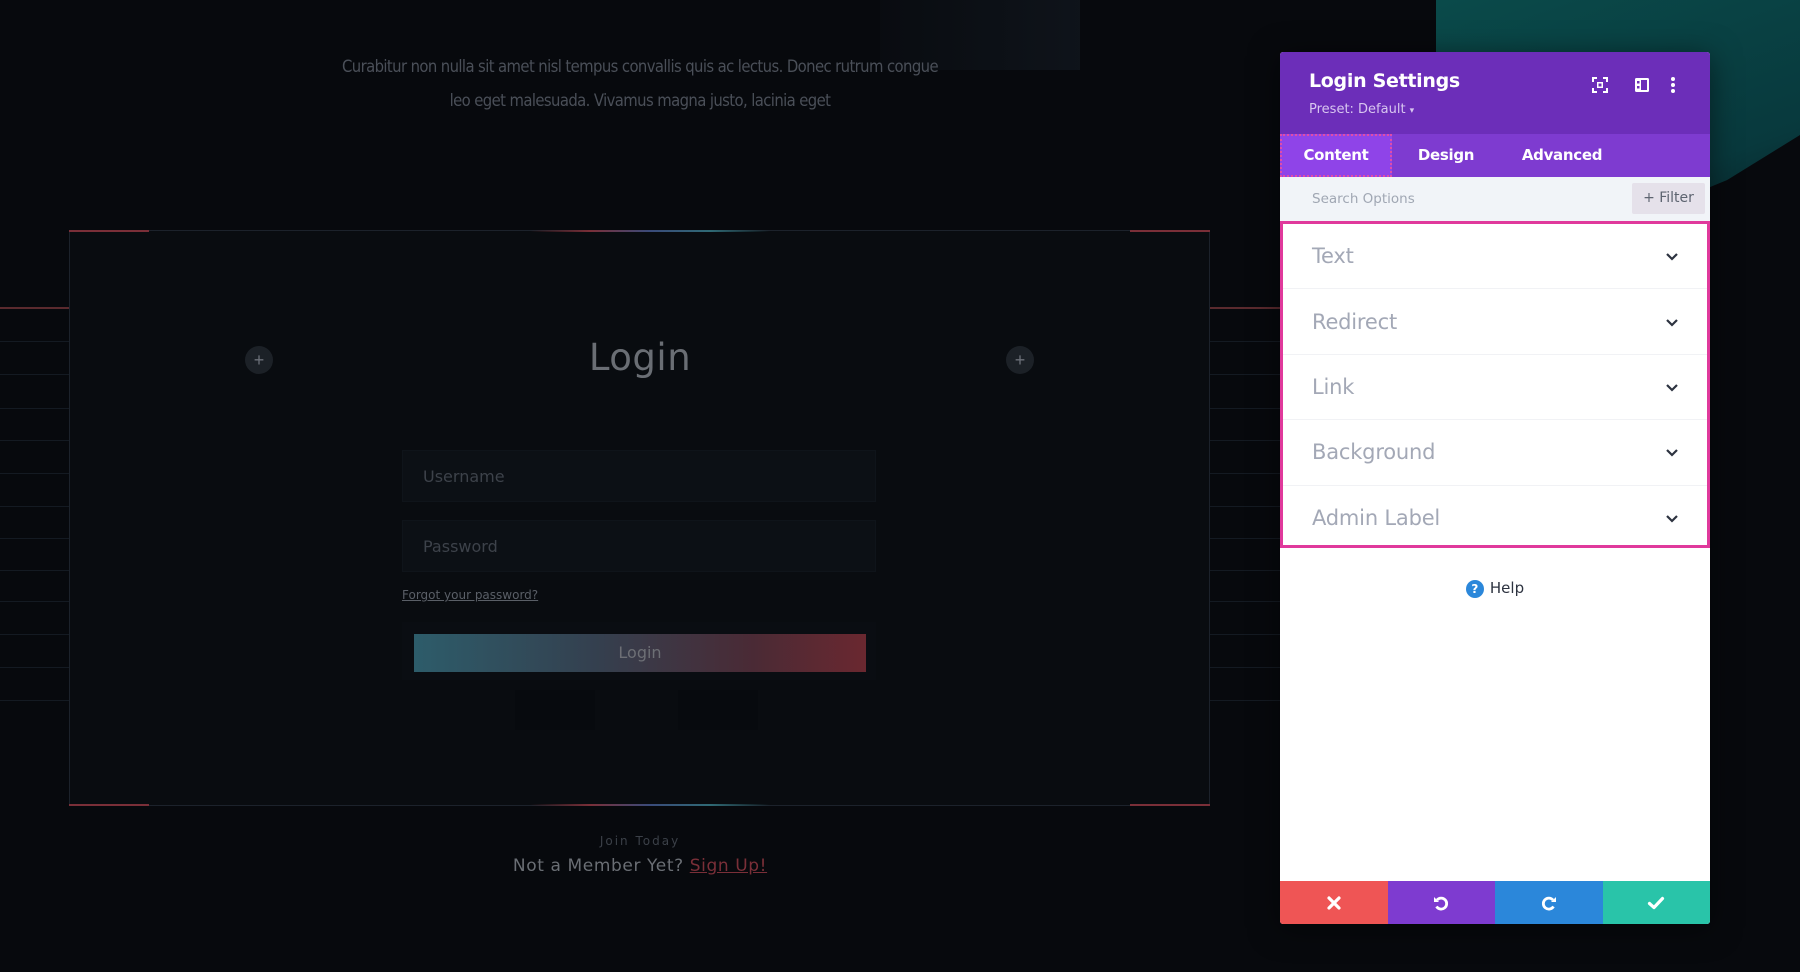  What do you see at coordinates (1333, 256) in the screenshot?
I see `toggle-label: Text` at bounding box center [1333, 256].